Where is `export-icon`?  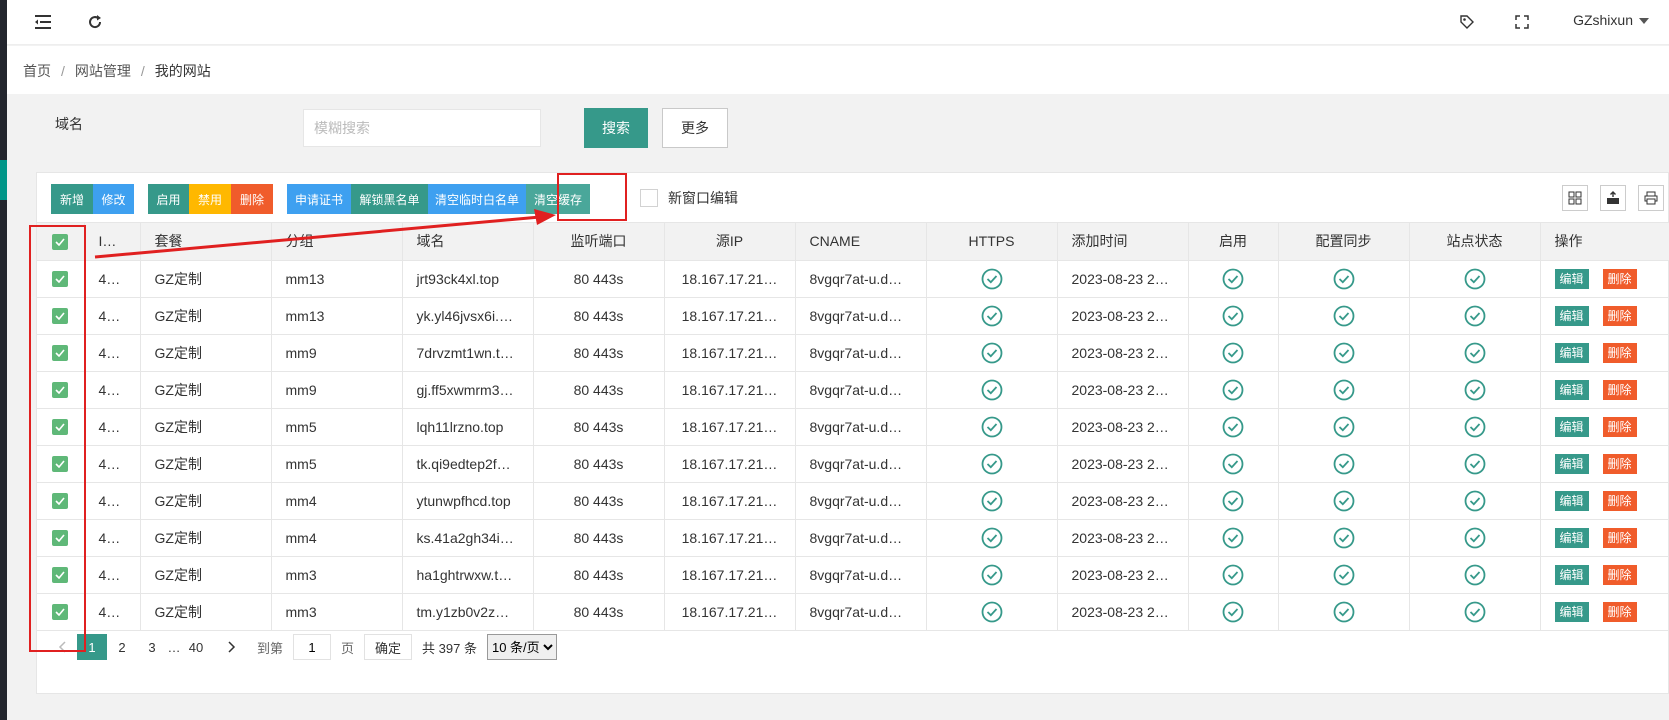 export-icon is located at coordinates (1613, 198).